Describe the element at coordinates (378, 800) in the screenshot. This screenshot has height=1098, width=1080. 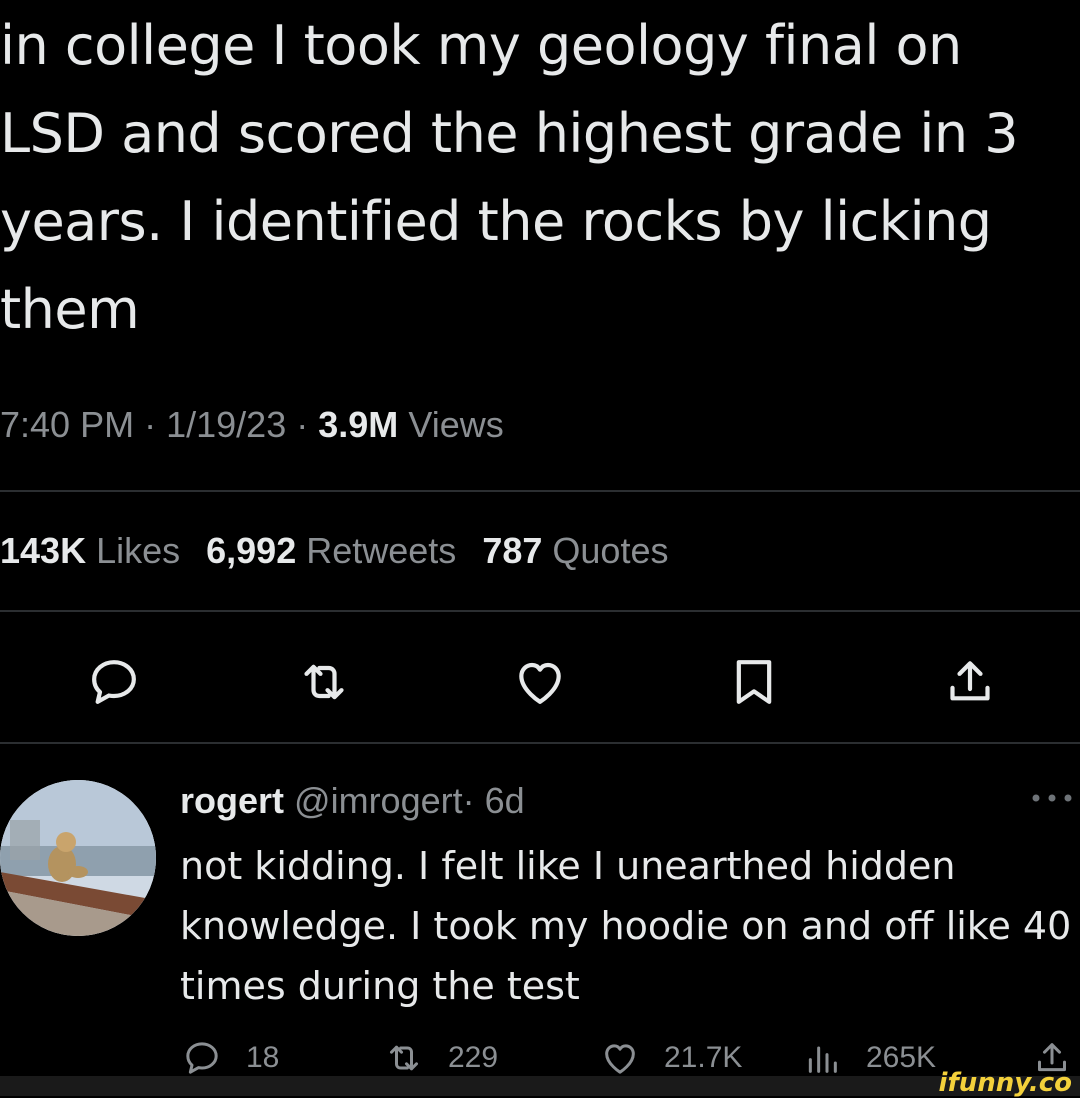
I see `reply-author-handle: @imrogert` at that location.